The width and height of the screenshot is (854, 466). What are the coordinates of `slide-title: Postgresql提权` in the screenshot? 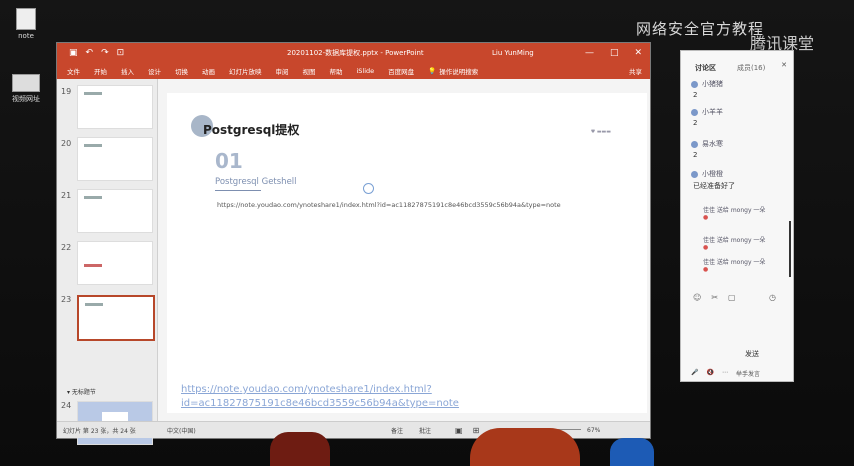 It's located at (251, 129).